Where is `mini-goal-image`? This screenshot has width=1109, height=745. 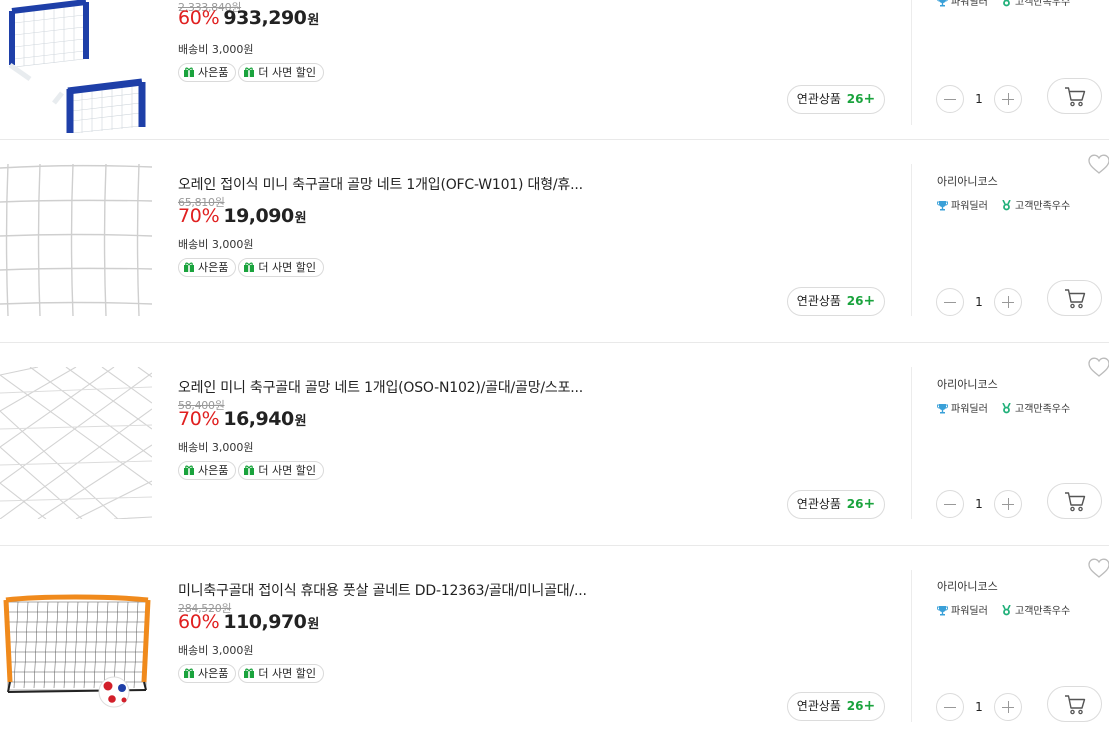
mini-goal-image is located at coordinates (77, 66).